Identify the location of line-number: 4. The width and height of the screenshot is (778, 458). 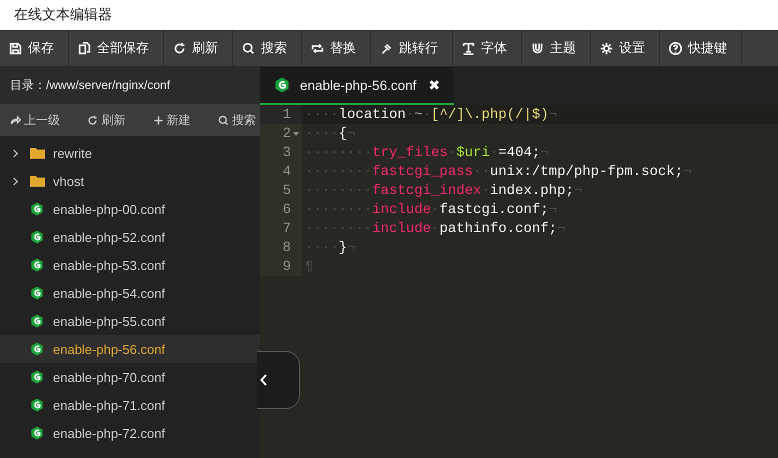
(286, 172).